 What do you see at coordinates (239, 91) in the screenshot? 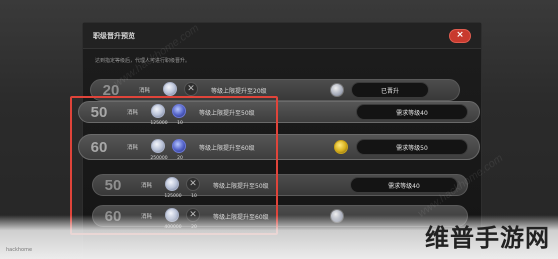
I see `level-cap-desc: 等级上限提升至20级` at bounding box center [239, 91].